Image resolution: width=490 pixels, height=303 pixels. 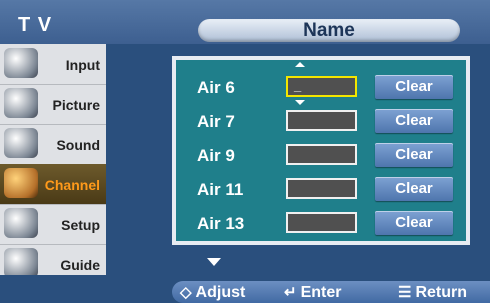 I want to click on list-item: Air 13 Clear, so click(x=325, y=223).